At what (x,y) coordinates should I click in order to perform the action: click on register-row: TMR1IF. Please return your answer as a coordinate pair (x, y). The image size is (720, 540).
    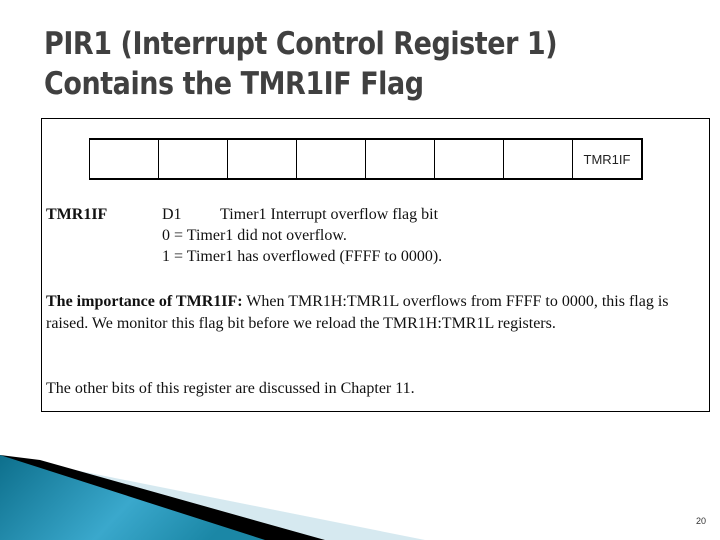
    Looking at the image, I should click on (366, 159).